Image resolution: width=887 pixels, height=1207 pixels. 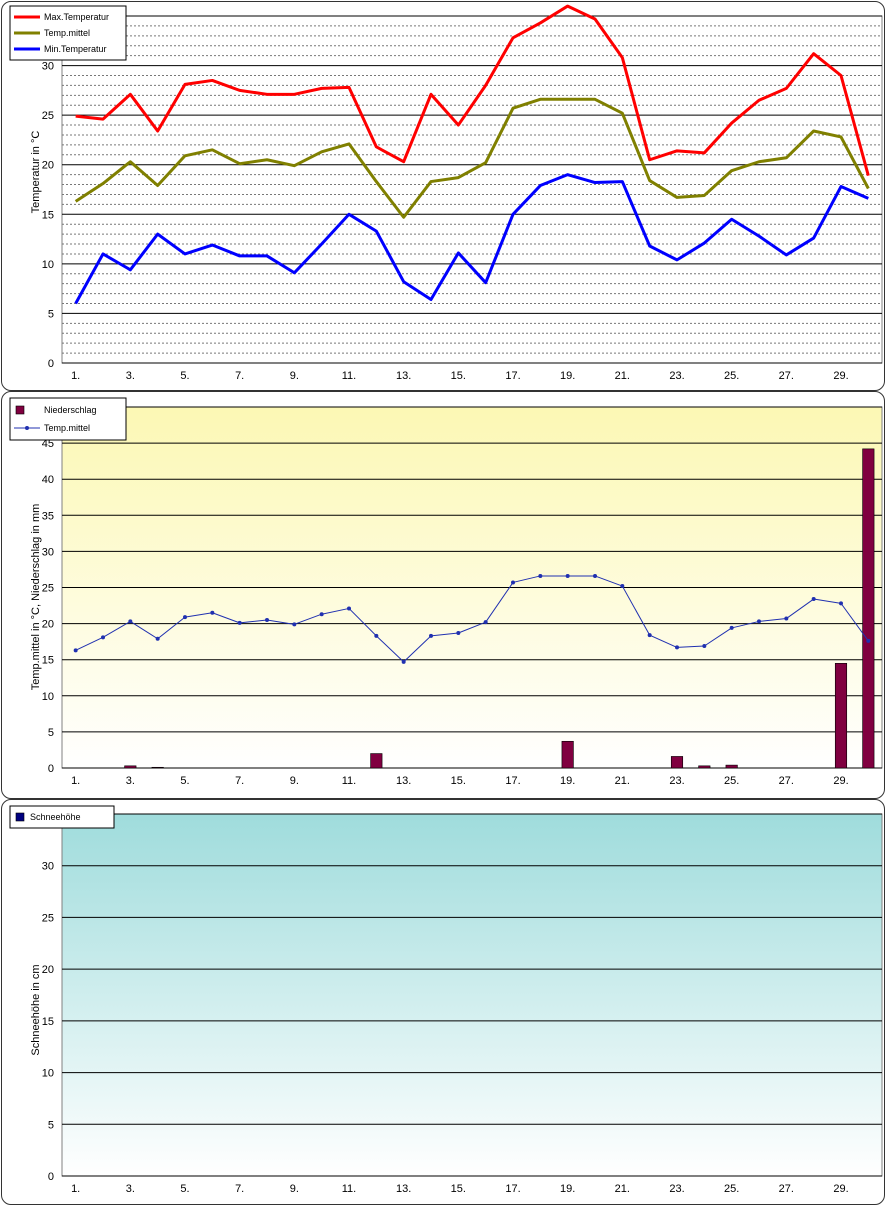 I want to click on y-axis-title: Schneehöhe in cm, so click(x=36, y=1009).